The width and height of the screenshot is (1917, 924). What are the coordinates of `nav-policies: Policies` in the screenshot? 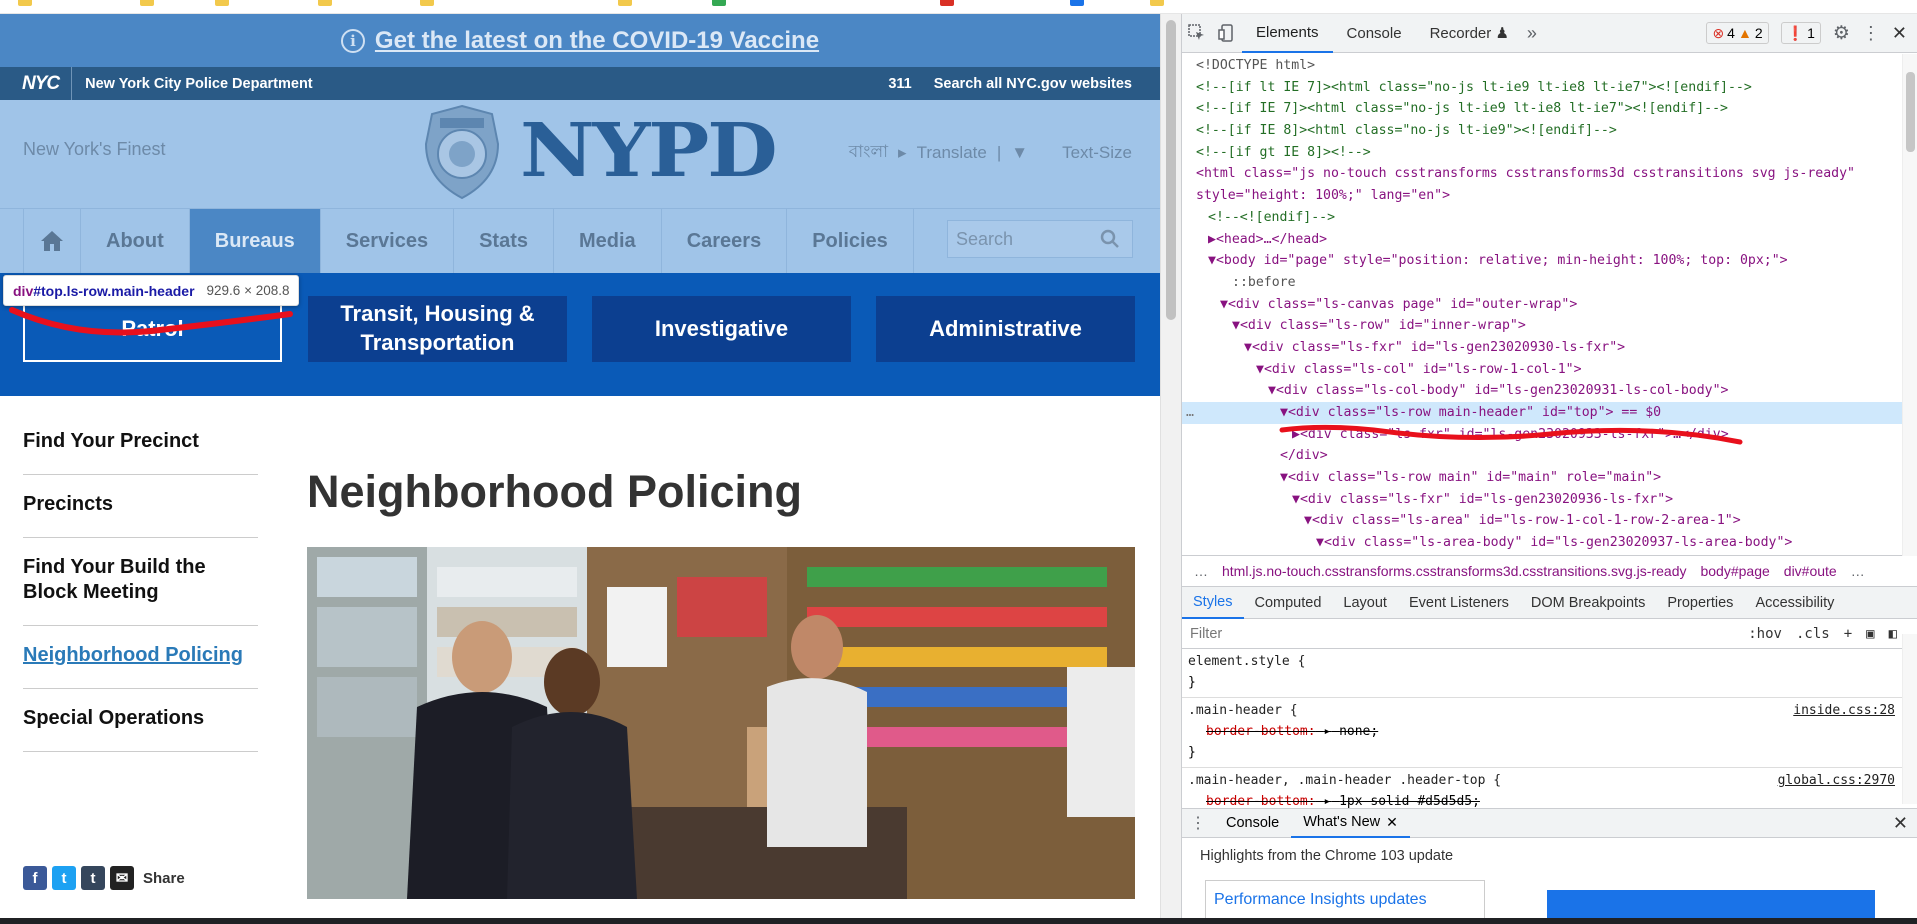 It's located at (850, 241).